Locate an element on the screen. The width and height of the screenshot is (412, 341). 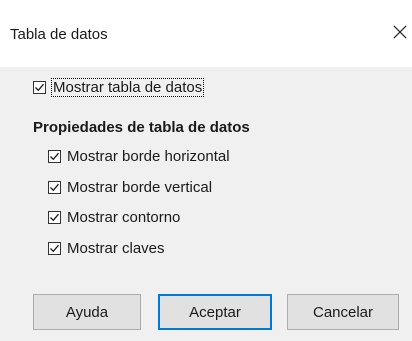
ok-button: Aceptar is located at coordinates (215, 312).